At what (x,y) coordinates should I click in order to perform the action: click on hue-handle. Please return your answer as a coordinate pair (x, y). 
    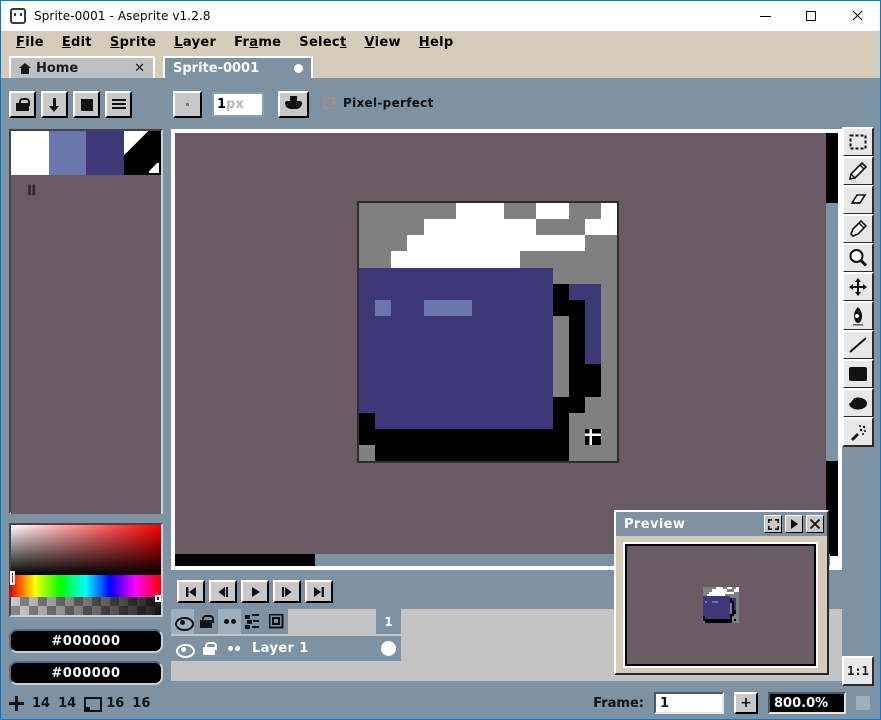
    Looking at the image, I should click on (12, 578).